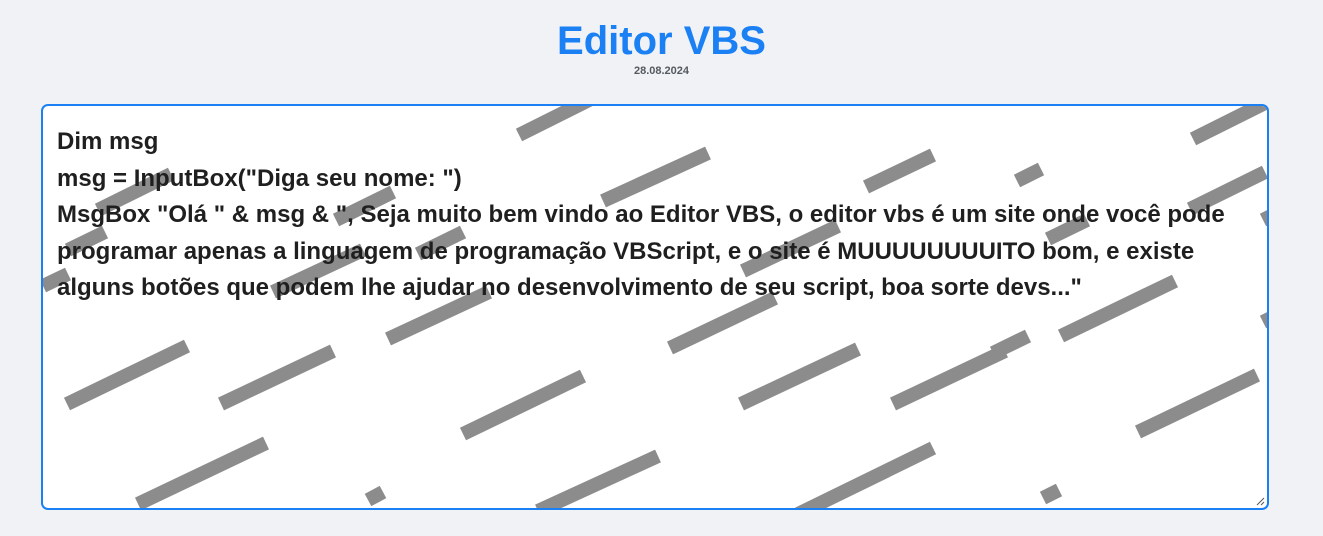 The height and width of the screenshot is (536, 1323). What do you see at coordinates (661, 41) in the screenshot?
I see `page-title: Editor VBS` at bounding box center [661, 41].